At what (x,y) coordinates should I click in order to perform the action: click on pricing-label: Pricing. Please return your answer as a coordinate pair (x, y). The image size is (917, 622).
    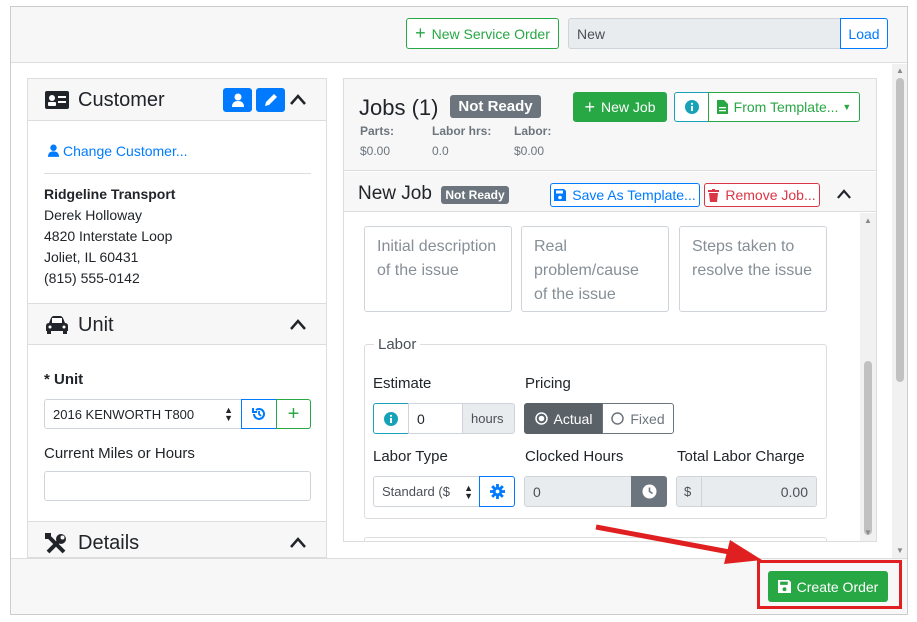
    Looking at the image, I should click on (548, 383).